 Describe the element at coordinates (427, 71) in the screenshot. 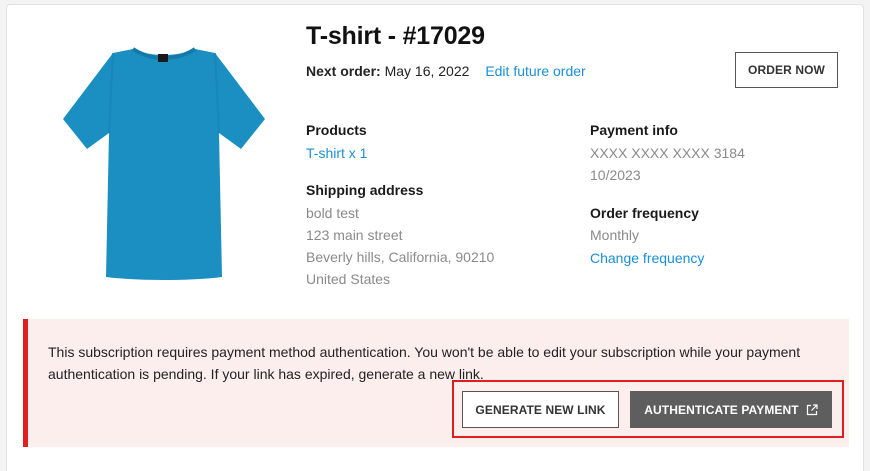

I see `next-order-date: May 16, 2022` at that location.